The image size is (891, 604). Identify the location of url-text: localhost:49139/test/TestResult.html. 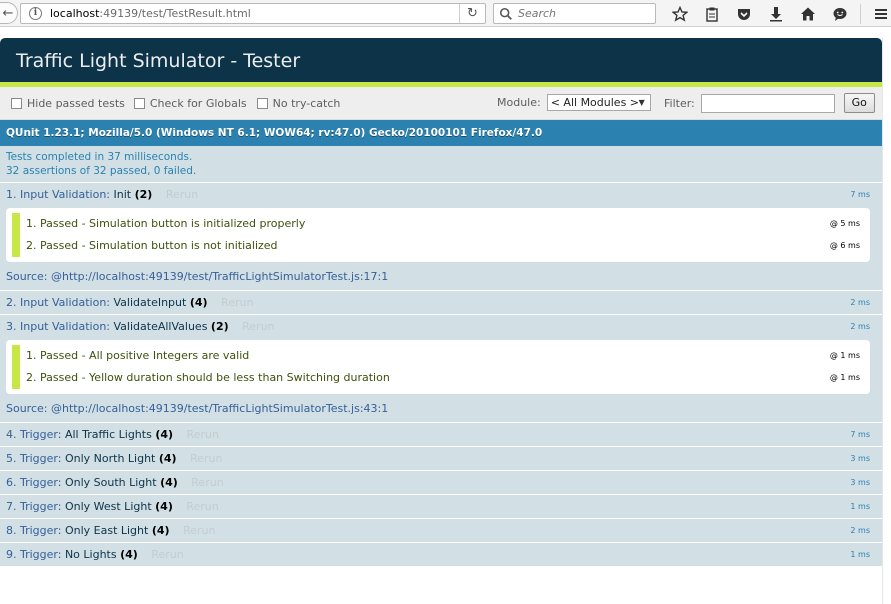
(150, 13).